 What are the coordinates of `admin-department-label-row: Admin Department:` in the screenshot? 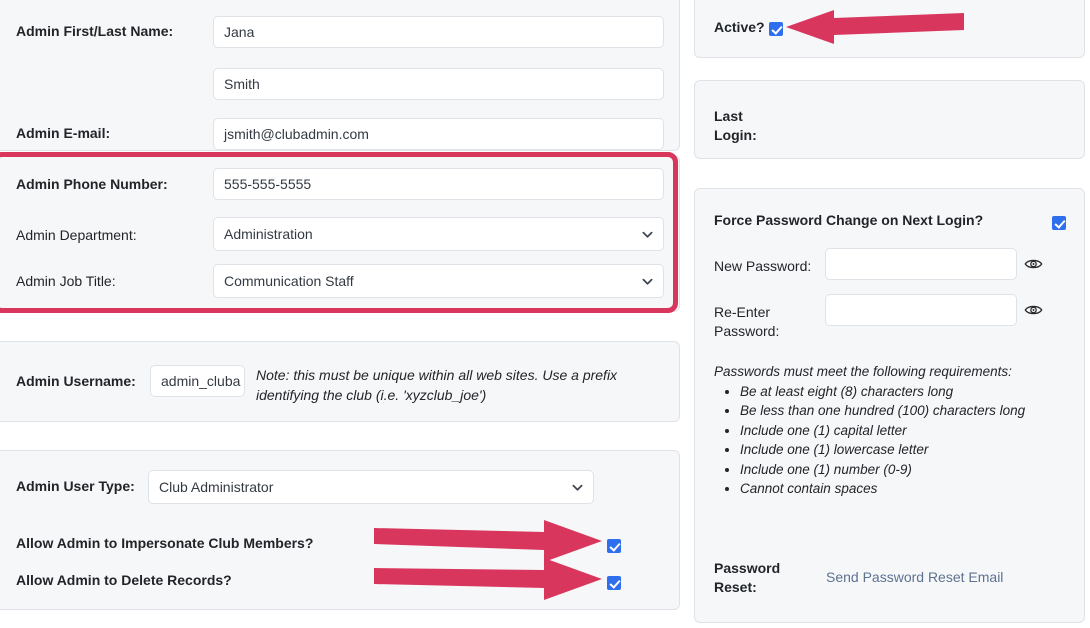 It's located at (76, 235).